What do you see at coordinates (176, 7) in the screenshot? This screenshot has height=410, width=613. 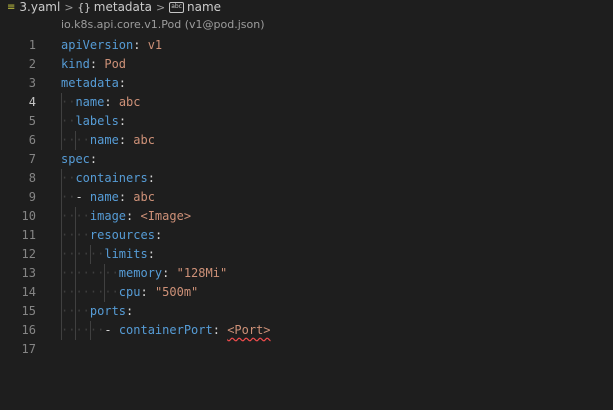 I see `string-icon: abc` at bounding box center [176, 7].